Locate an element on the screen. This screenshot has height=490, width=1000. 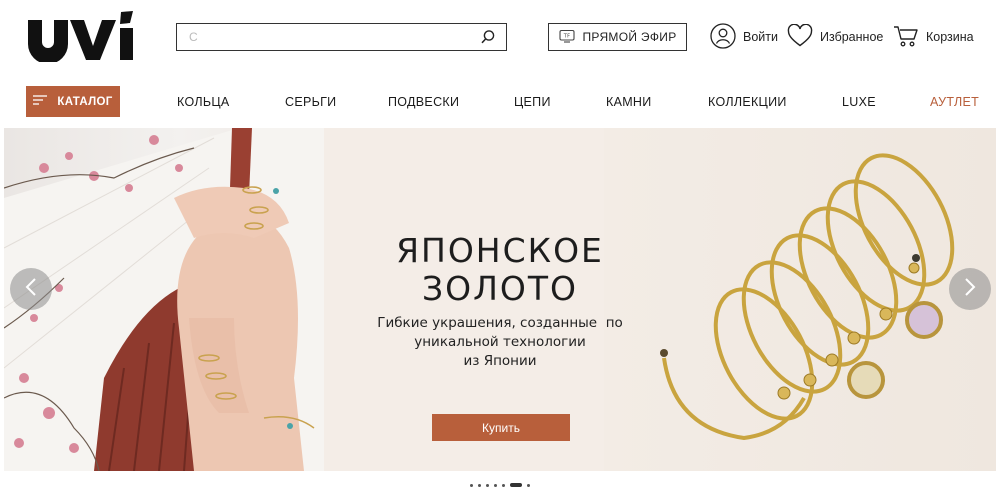
search-icon is located at coordinates (488, 37).